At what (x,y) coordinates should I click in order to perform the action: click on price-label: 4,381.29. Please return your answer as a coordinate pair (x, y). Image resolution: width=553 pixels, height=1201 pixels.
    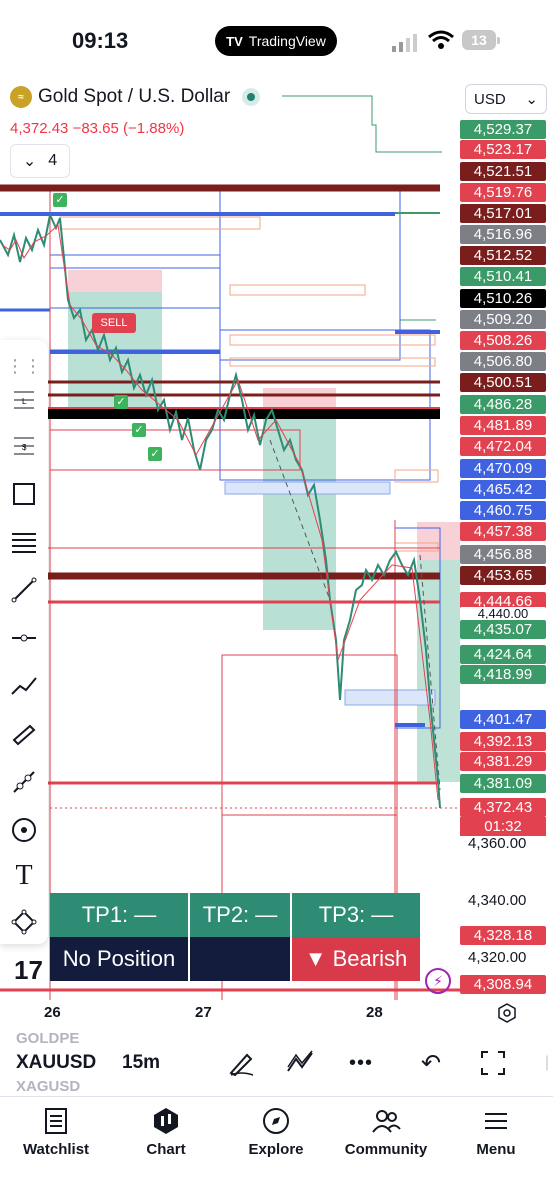
    Looking at the image, I should click on (503, 761).